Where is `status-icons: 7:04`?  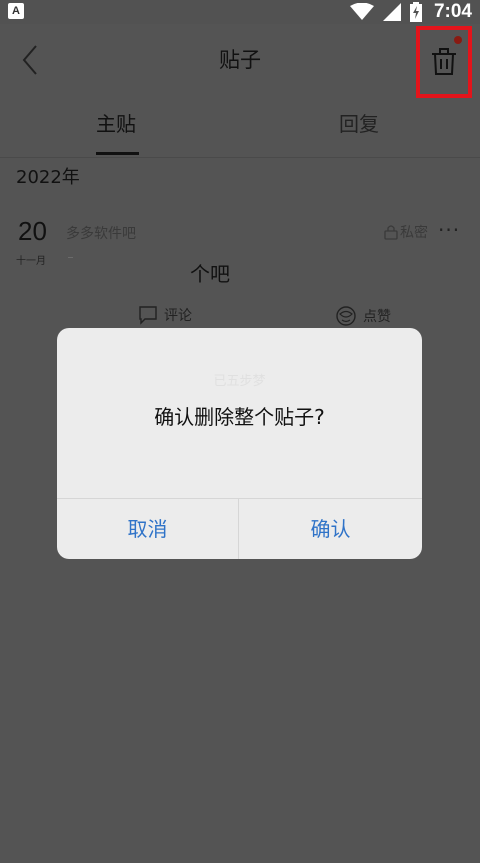 status-icons: 7:04 is located at coordinates (410, 12).